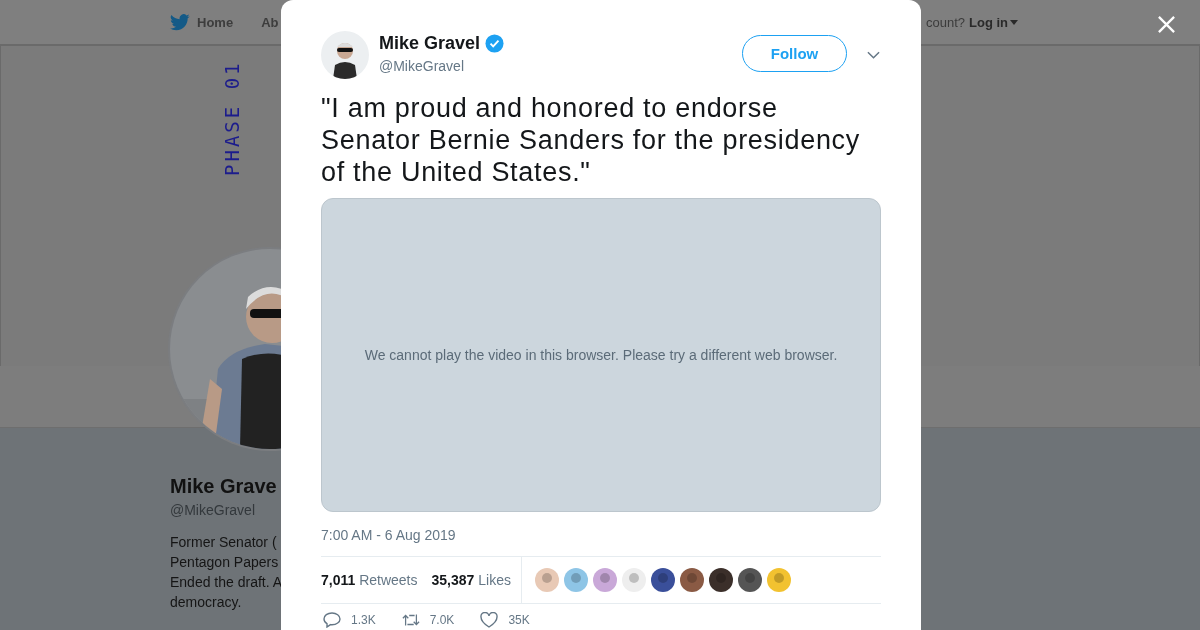  I want to click on home-link: Home, so click(202, 22).